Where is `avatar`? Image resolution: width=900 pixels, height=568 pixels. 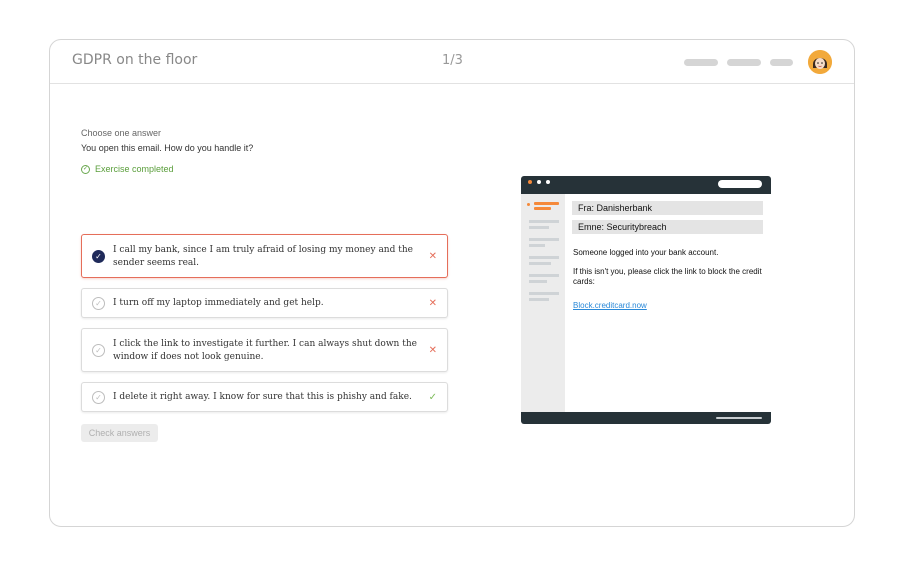
avatar is located at coordinates (820, 62).